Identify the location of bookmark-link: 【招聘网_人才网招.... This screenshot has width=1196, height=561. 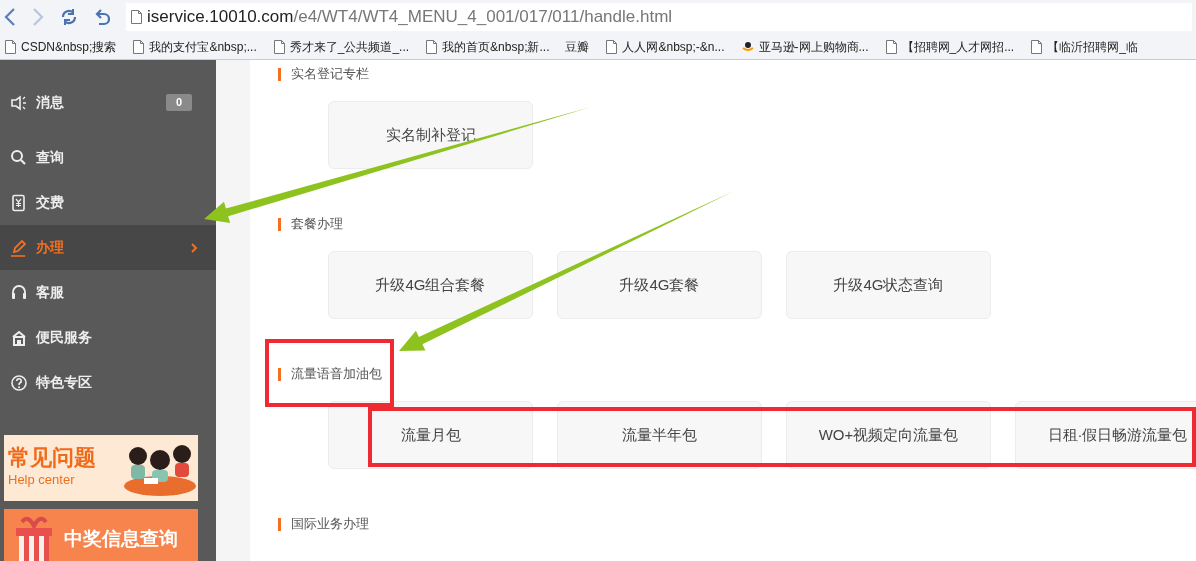
(958, 46).